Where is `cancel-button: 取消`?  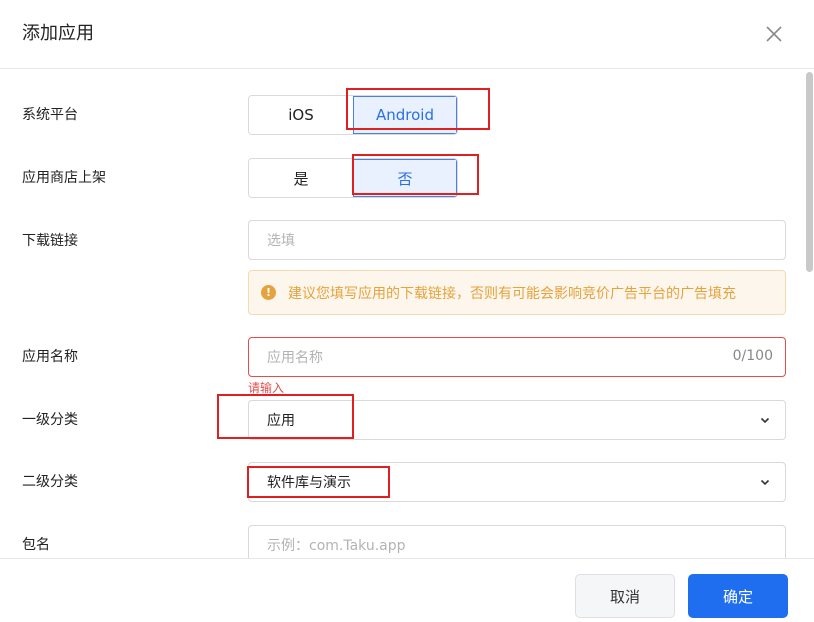 cancel-button: 取消 is located at coordinates (625, 596).